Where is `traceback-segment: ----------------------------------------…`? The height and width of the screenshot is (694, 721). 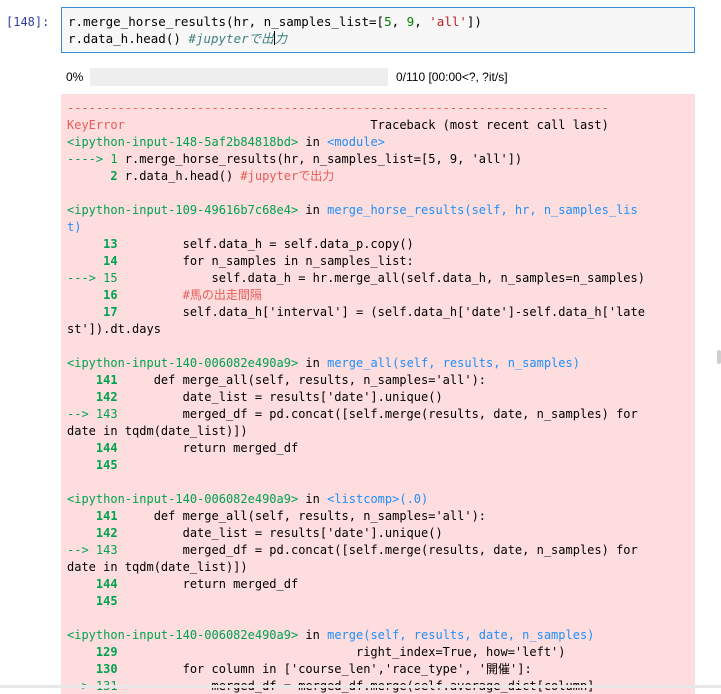 traceback-segment: ----------------------------------------… is located at coordinates (338, 108).